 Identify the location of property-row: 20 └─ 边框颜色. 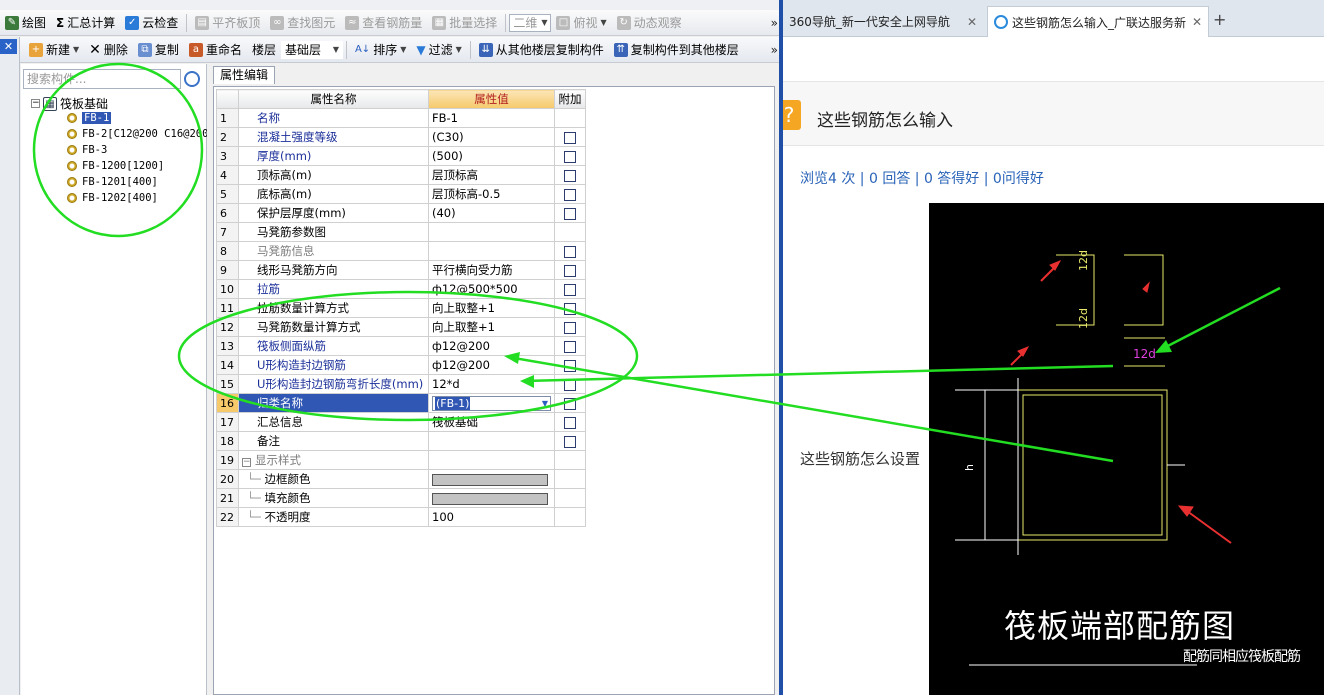
(401, 479).